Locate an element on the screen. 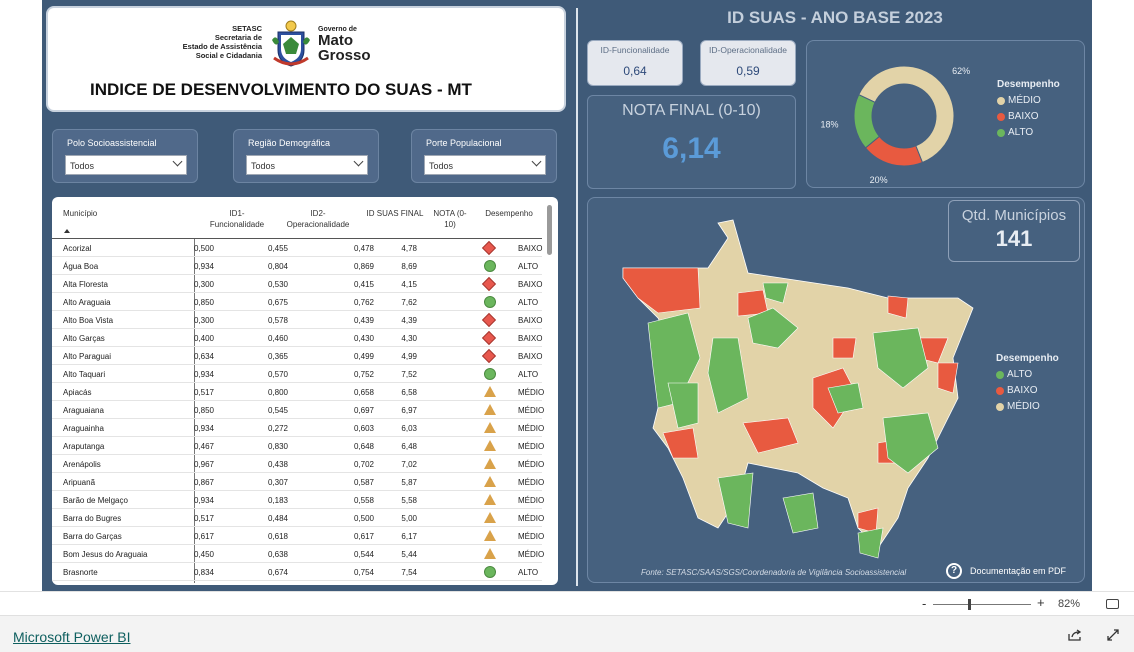 This screenshot has height=652, width=1134. donut-slice-alto is located at coordinates (867, 121).